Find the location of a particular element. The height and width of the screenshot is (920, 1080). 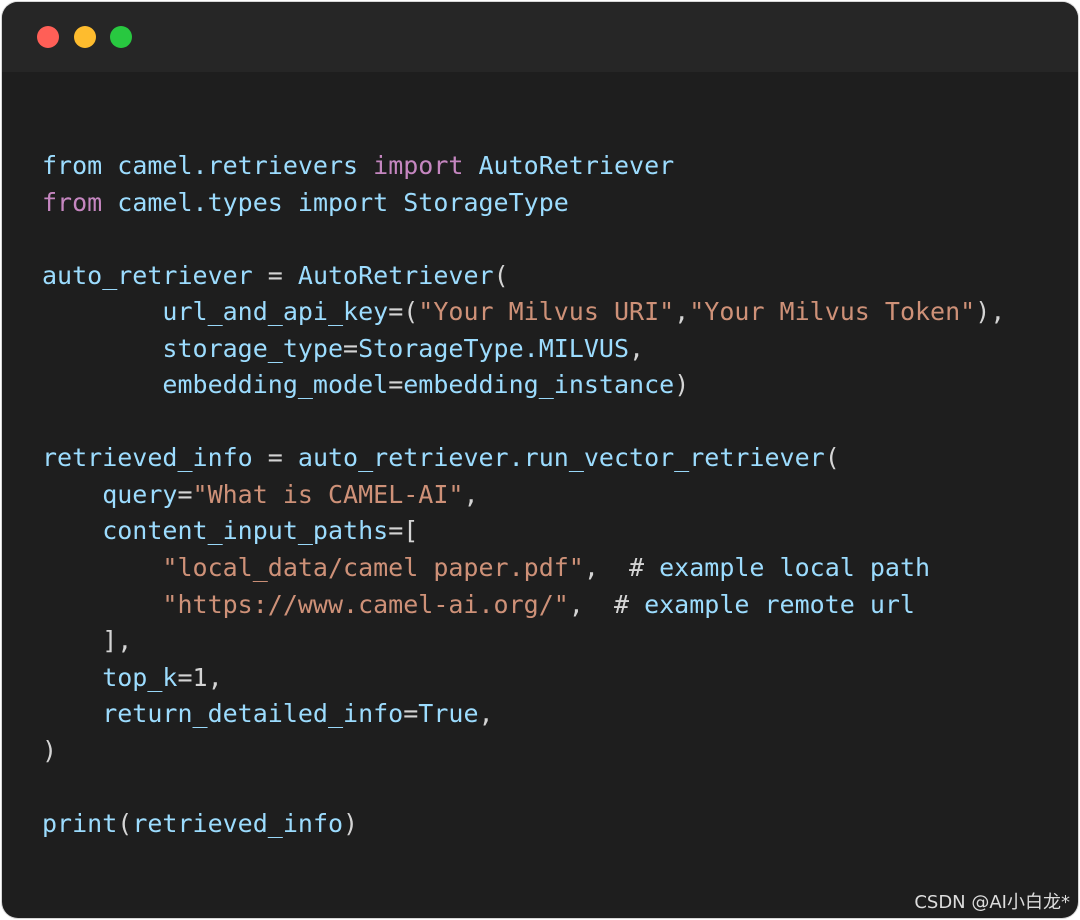

code-line: from camel.types import StorageType is located at coordinates (523, 203).